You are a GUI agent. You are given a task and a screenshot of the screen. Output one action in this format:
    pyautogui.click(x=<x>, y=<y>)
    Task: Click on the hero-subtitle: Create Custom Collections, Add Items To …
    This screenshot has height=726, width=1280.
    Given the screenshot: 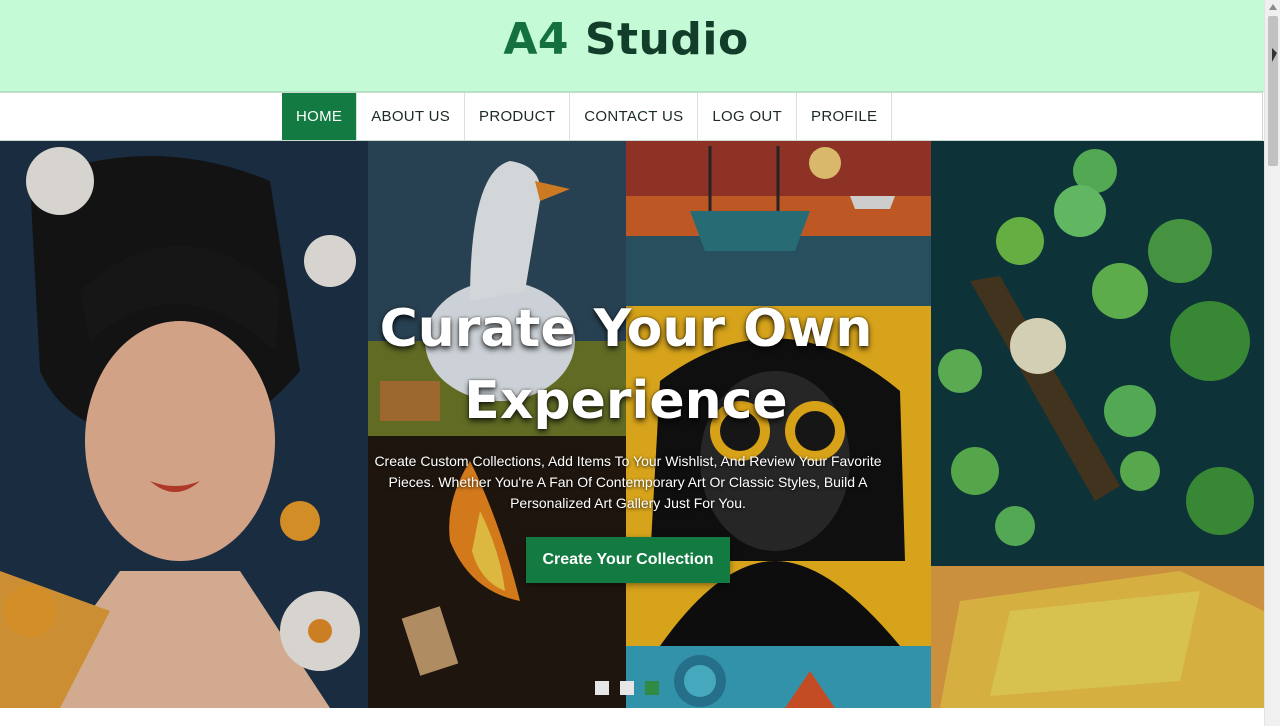 What is the action you would take?
    pyautogui.click(x=628, y=482)
    